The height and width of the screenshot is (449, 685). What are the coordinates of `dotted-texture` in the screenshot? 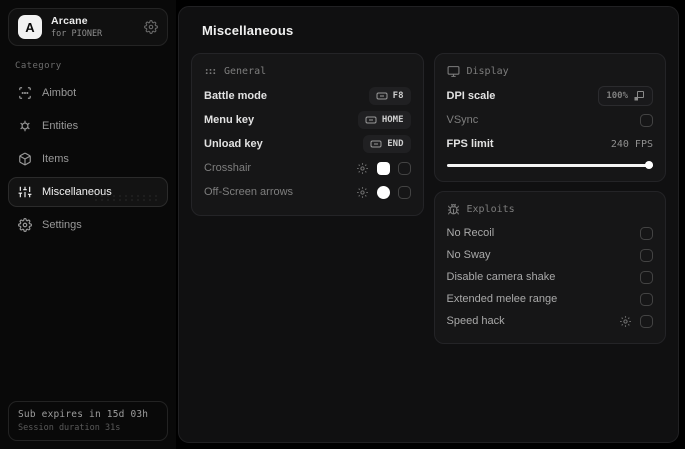 It's located at (126, 198).